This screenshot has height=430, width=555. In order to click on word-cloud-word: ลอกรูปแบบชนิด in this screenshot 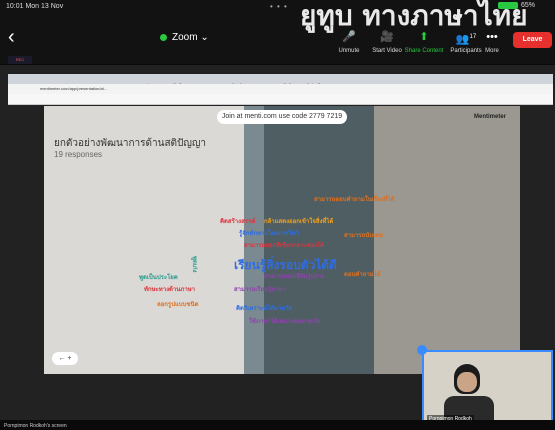, I will do `click(178, 304)`.